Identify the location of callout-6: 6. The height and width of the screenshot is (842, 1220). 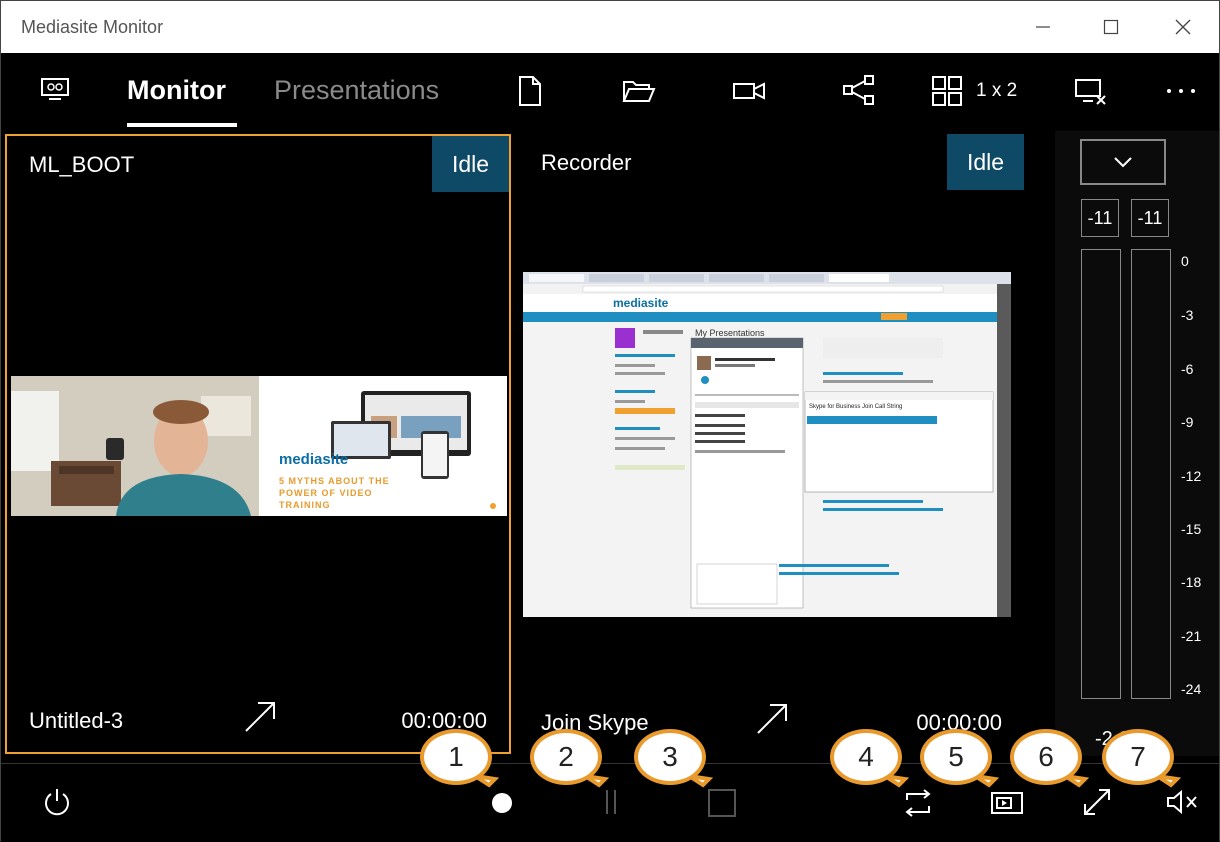
(1046, 757).